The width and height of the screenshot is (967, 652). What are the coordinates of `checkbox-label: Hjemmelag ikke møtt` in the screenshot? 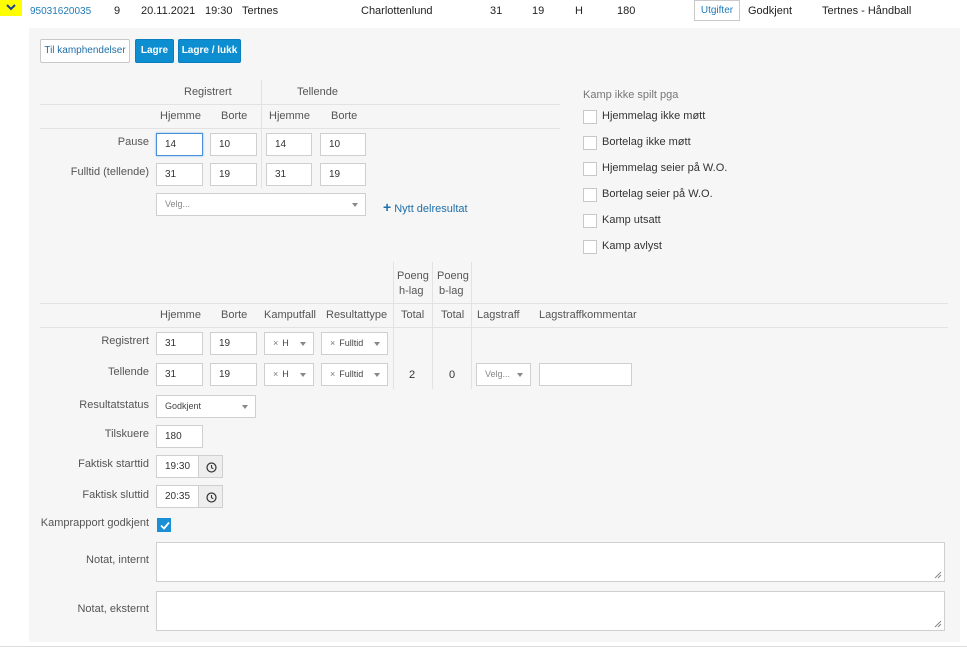 It's located at (654, 116).